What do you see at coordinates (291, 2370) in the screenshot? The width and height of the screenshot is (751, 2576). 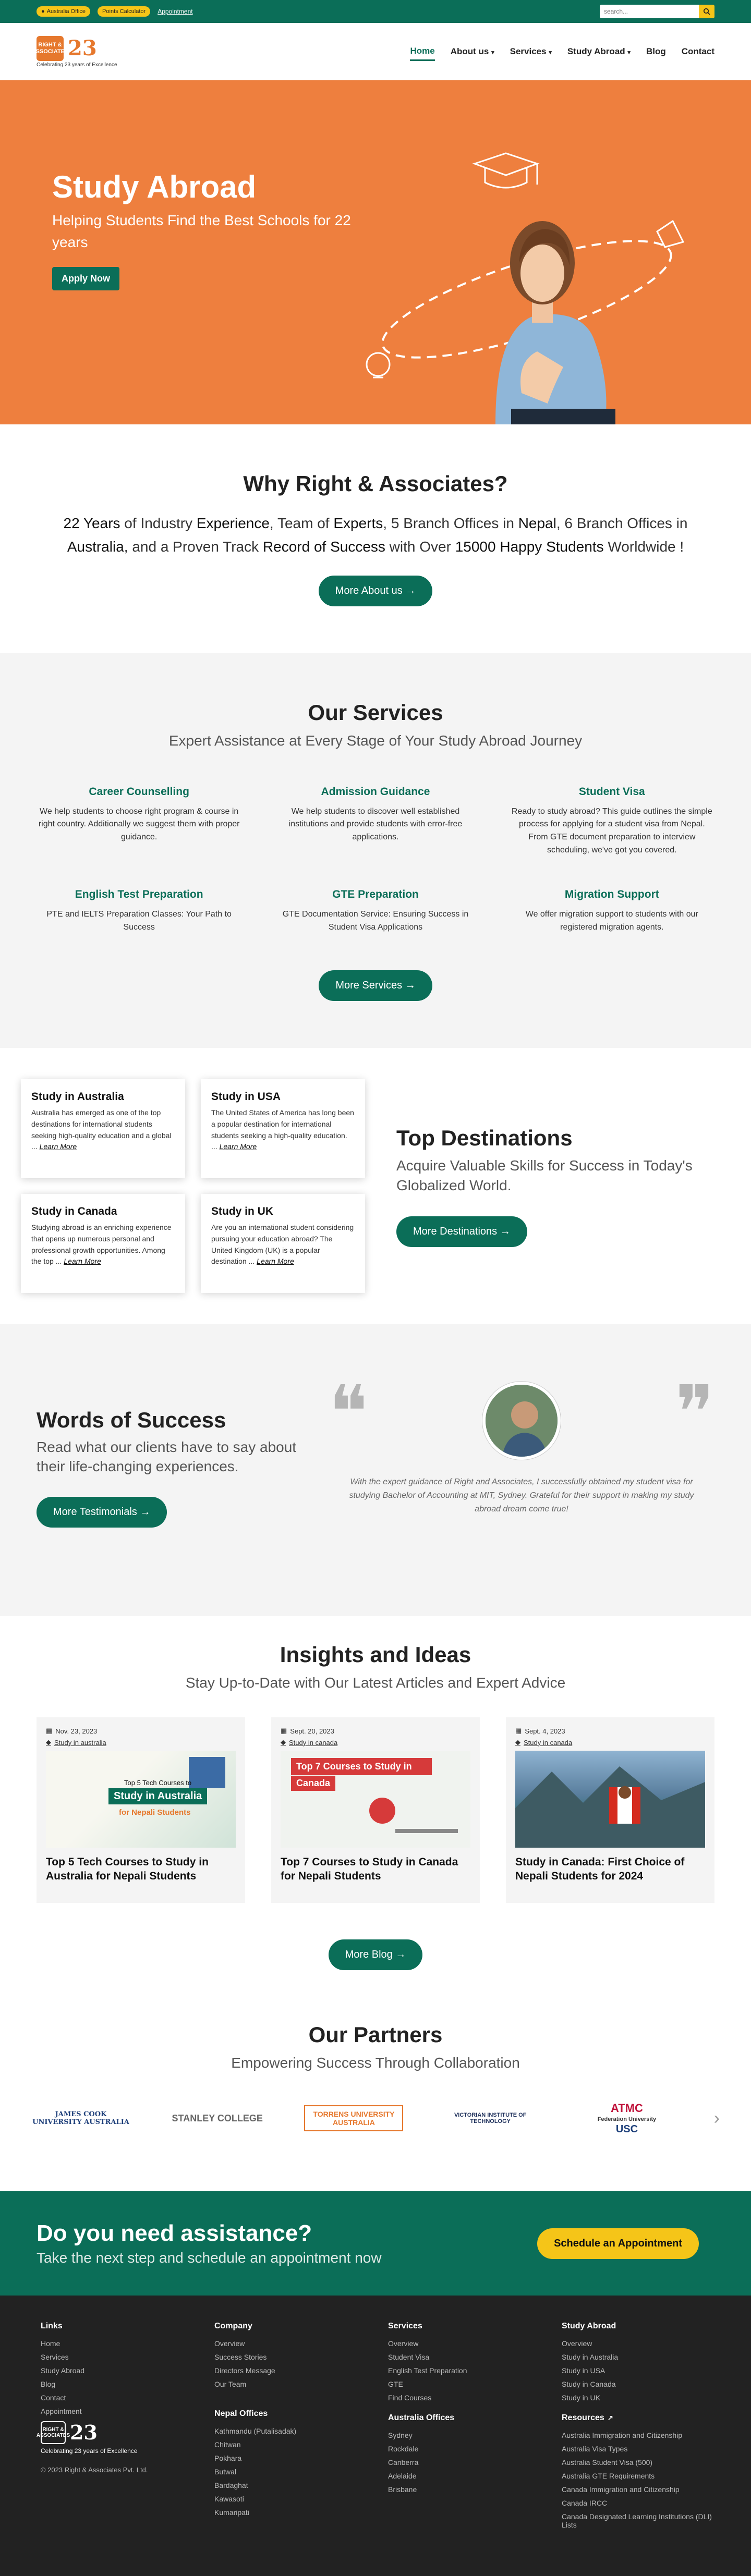 I see `footer-link: Directors Message` at bounding box center [291, 2370].